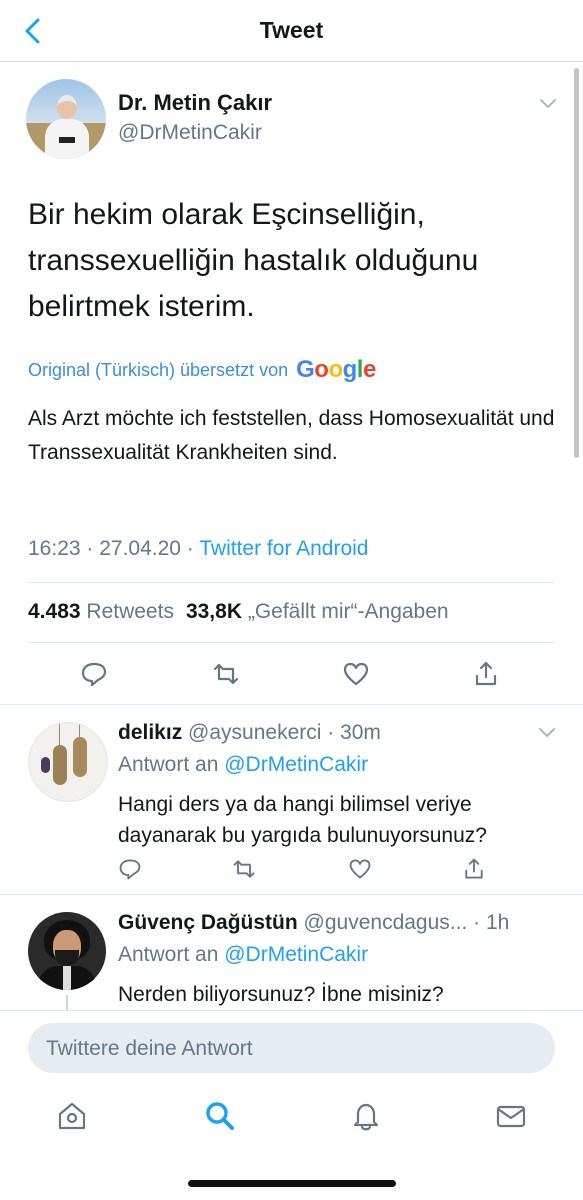 This screenshot has width=583, height=1200. I want to click on tweet-meta: 16:23 · 27.04.20 · Twitter for Android, so click(198, 549).